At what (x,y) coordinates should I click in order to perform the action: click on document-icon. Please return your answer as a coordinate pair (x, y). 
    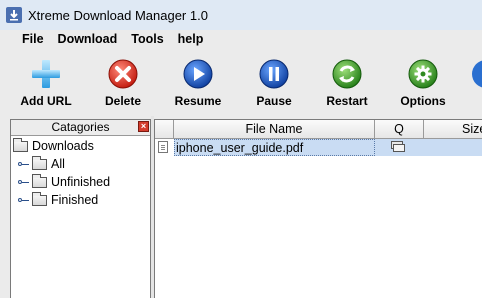
    Looking at the image, I should click on (163, 147).